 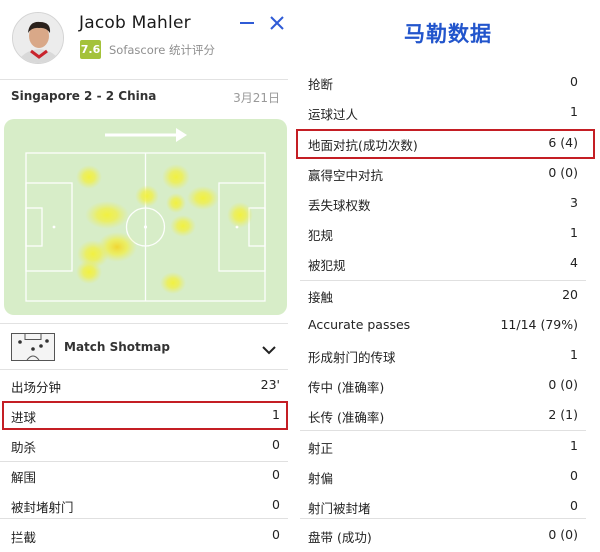 I want to click on stat-value: 23', so click(x=270, y=384).